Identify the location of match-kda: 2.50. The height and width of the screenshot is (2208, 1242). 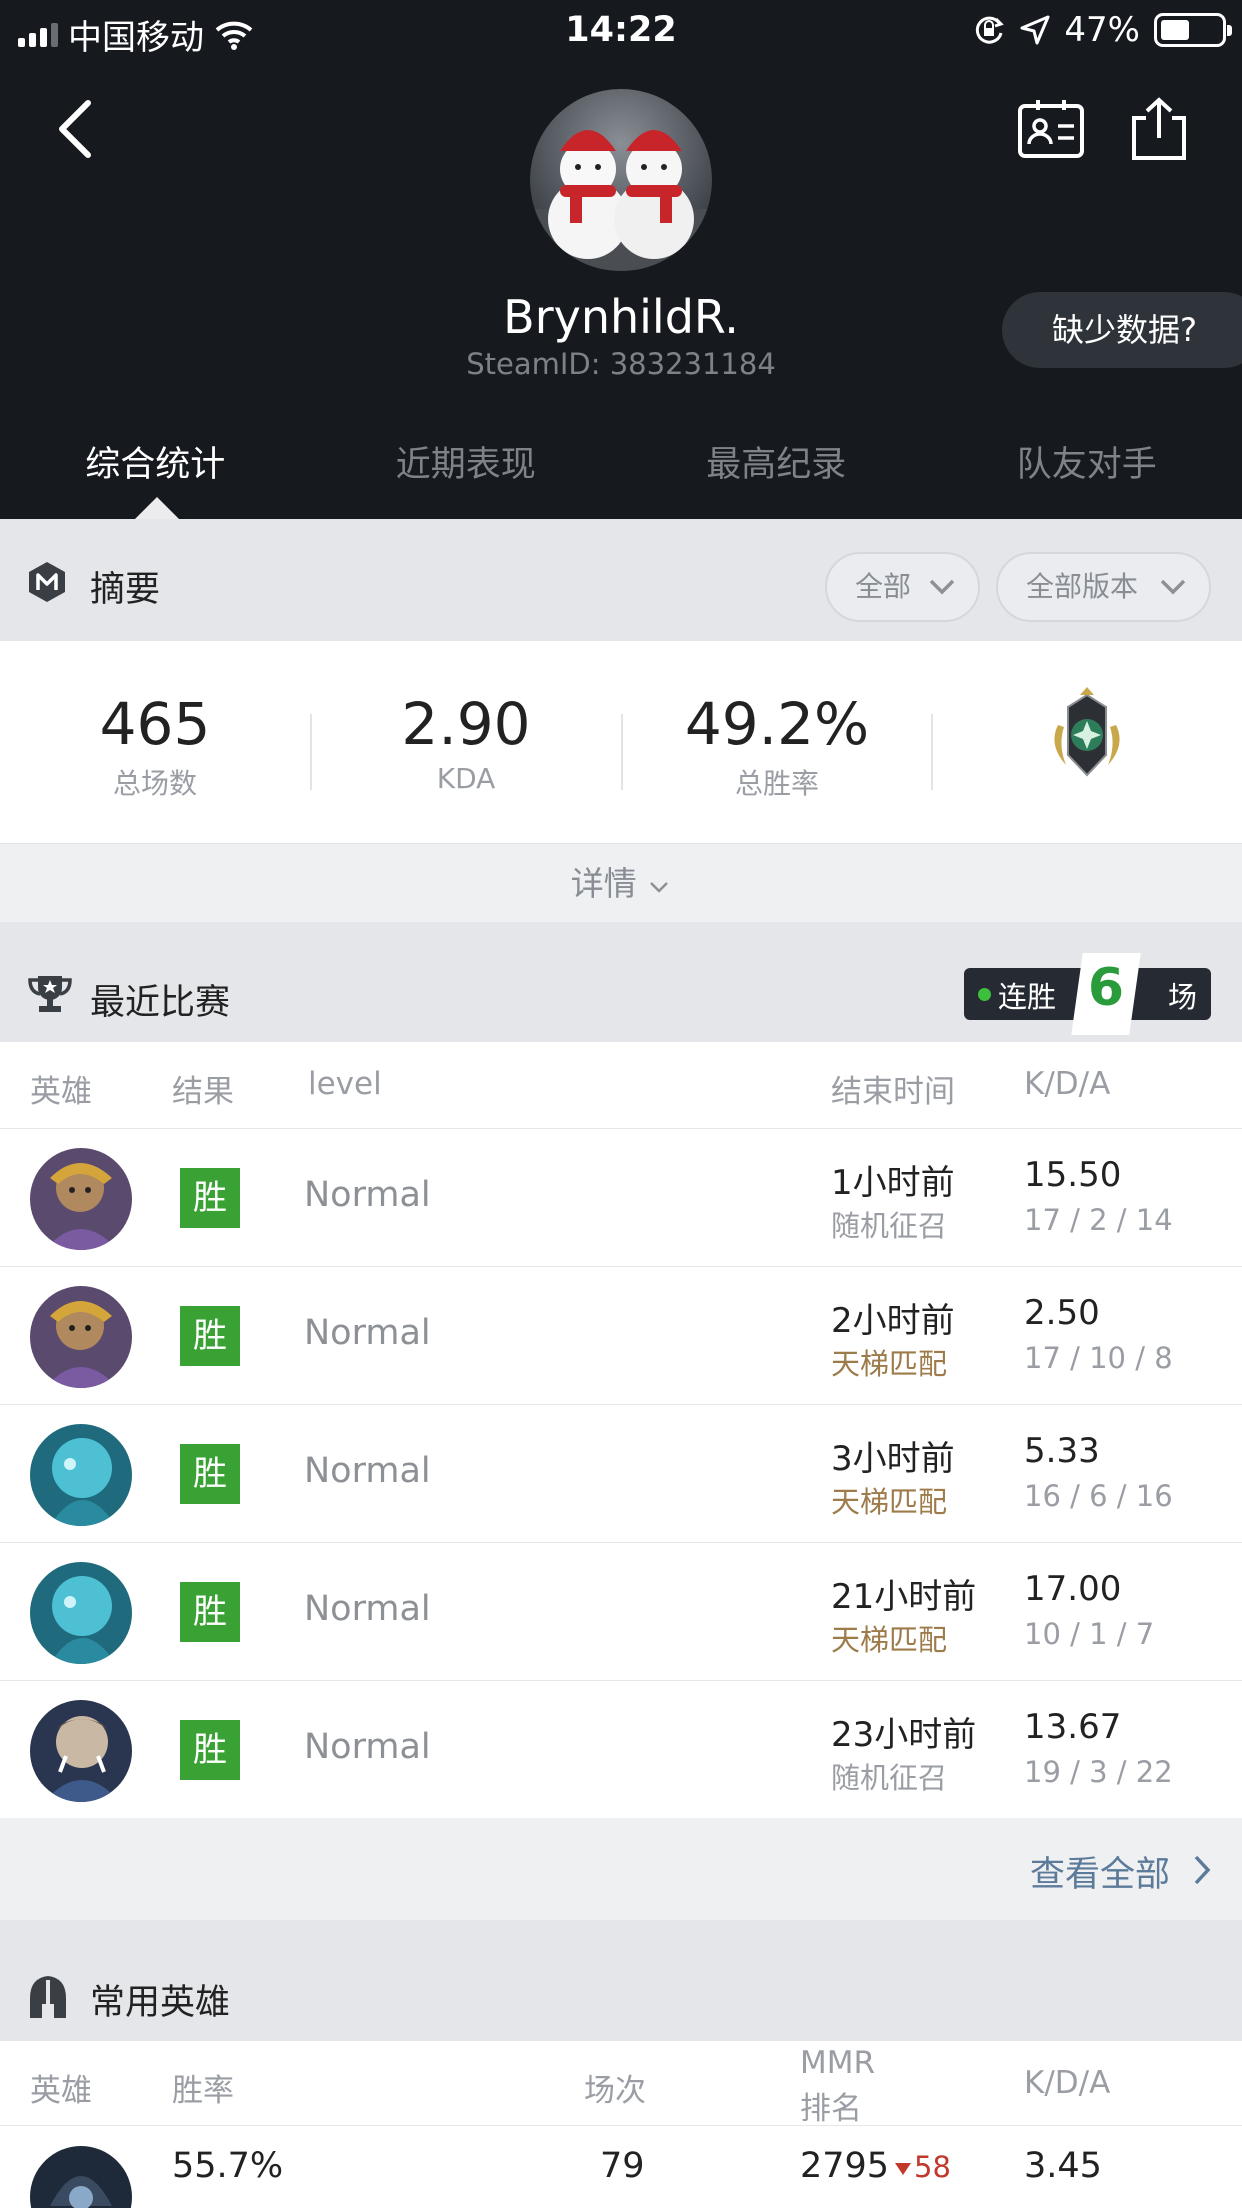
(1062, 1313).